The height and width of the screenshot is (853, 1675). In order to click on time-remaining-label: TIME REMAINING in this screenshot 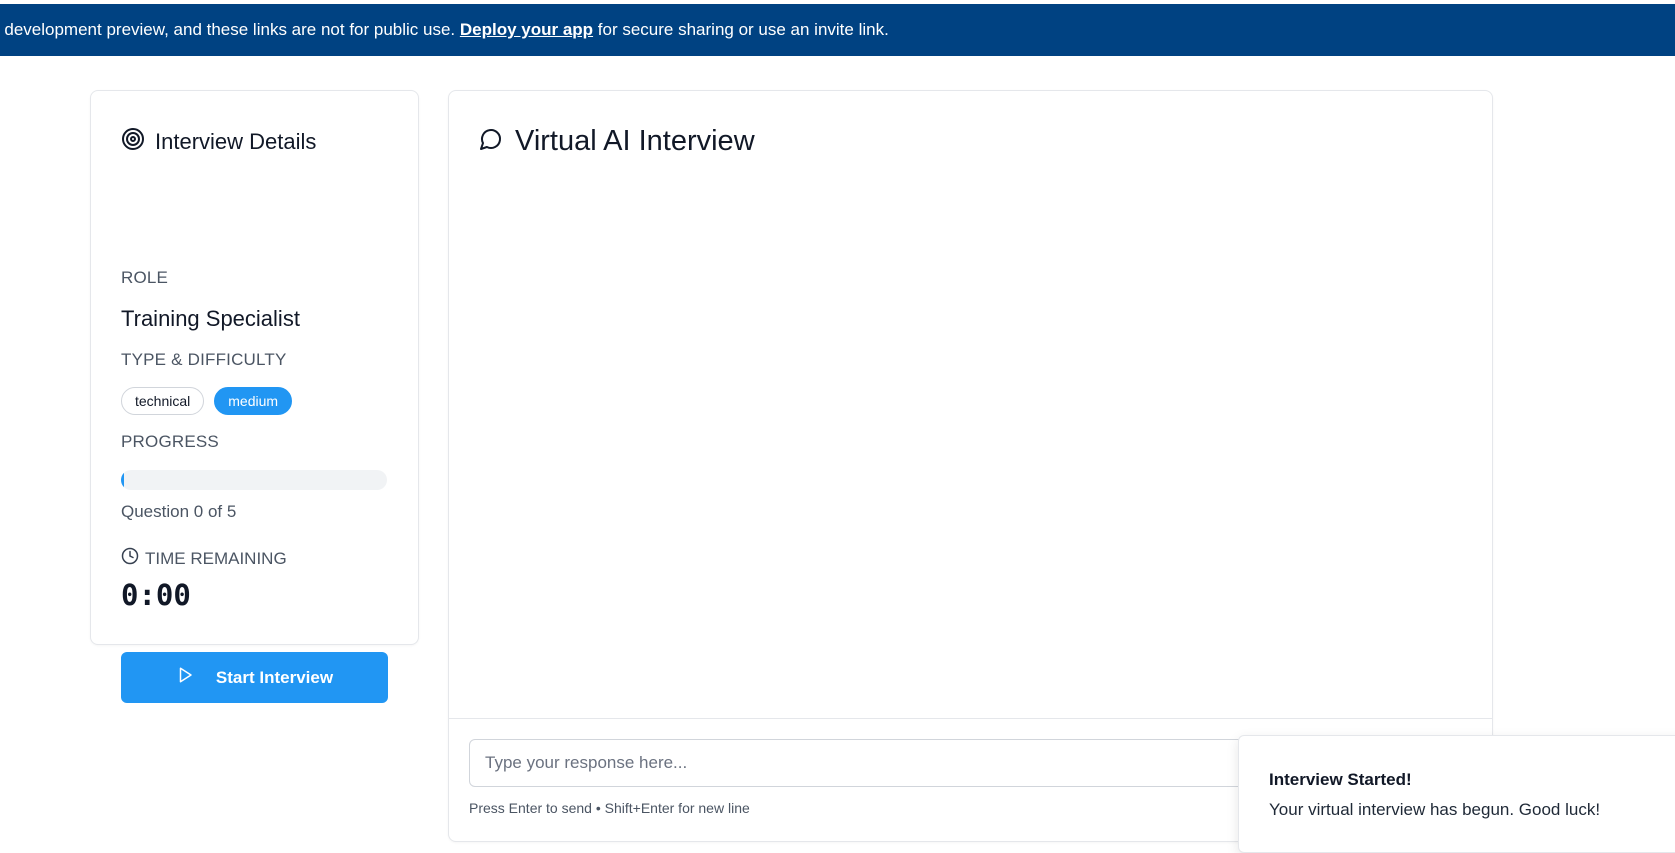, I will do `click(204, 558)`.